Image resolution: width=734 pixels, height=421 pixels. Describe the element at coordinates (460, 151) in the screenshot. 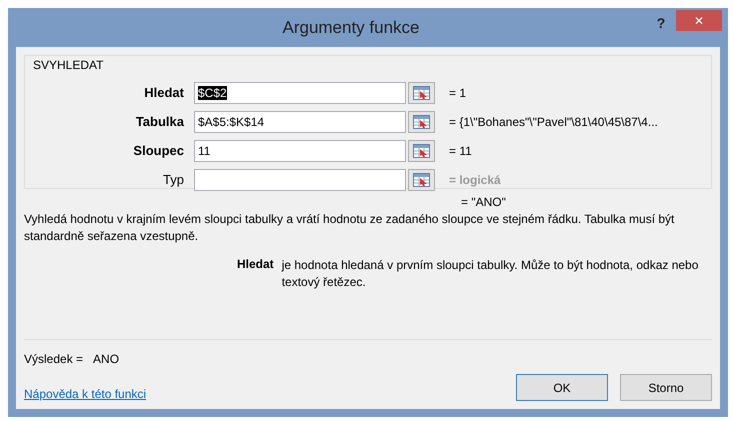

I see `argument-result: = 11` at that location.